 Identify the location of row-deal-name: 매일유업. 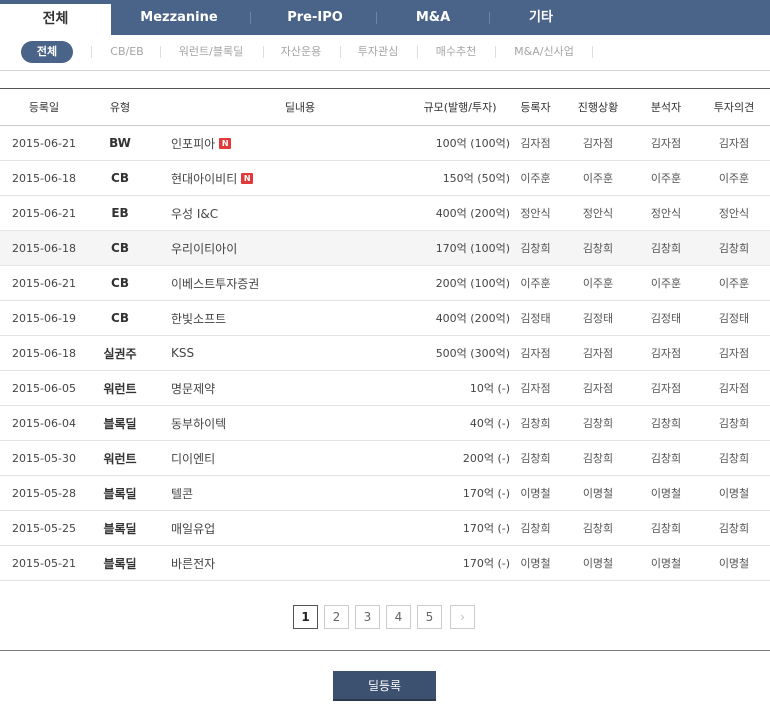
(291, 528).